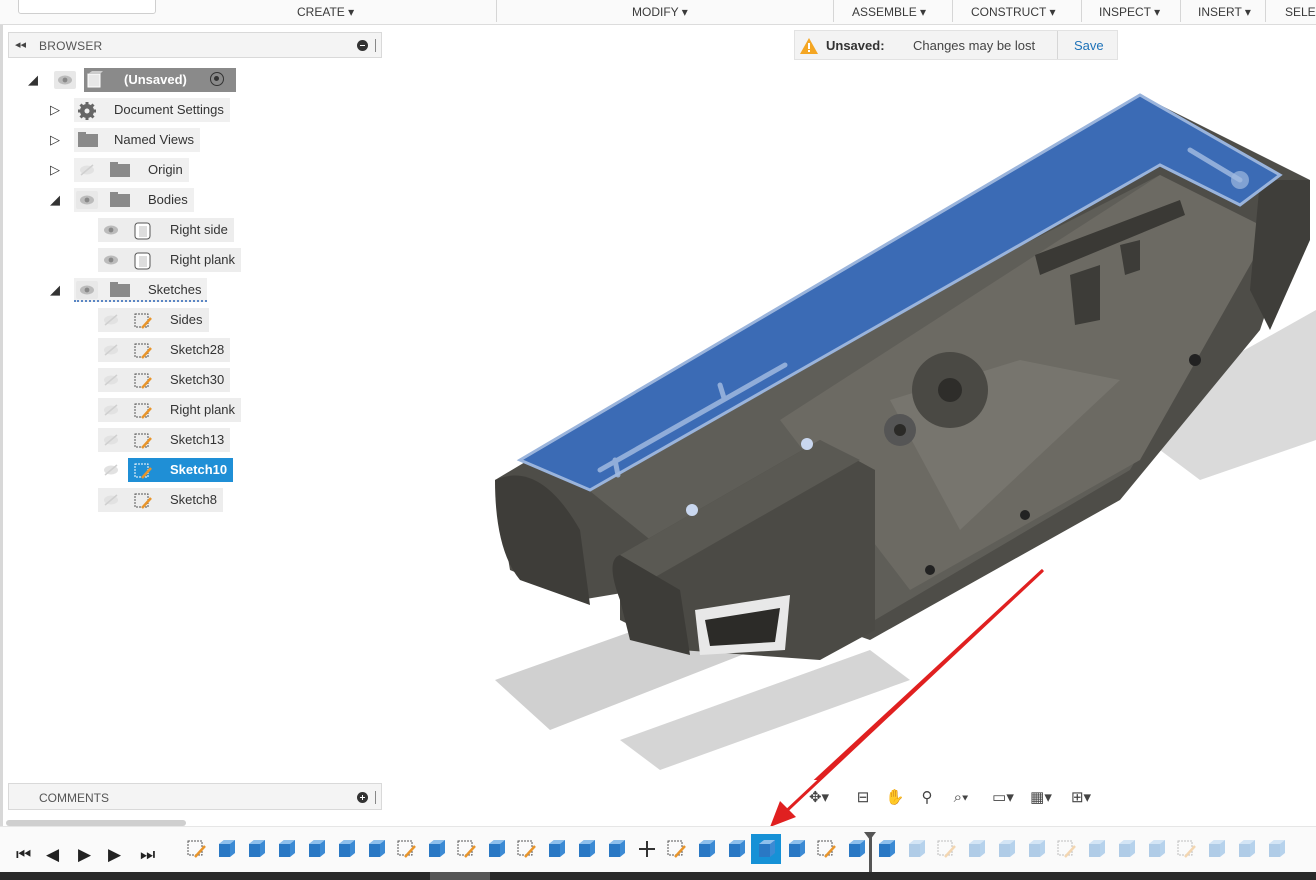  I want to click on sketch-item: Sketch10, so click(173, 470).